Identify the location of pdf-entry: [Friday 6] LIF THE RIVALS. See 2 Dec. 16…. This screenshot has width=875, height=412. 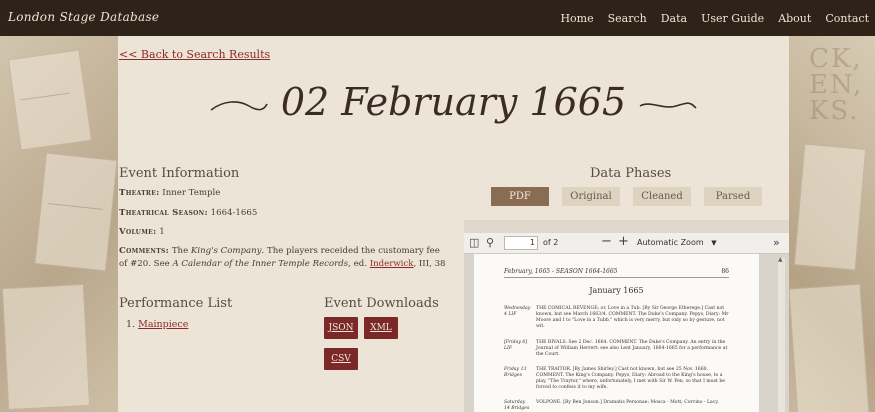
(616, 349).